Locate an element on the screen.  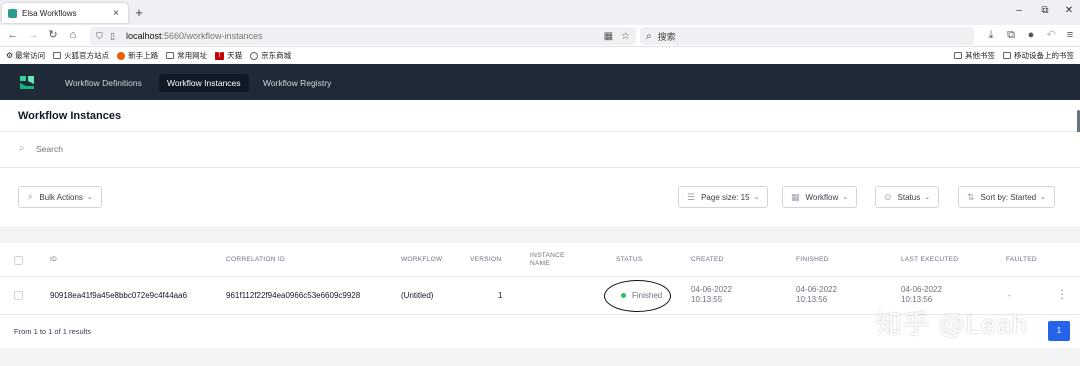
bulk-actions-button: ⚡ Bulk Actions ⌄ is located at coordinates (60, 197).